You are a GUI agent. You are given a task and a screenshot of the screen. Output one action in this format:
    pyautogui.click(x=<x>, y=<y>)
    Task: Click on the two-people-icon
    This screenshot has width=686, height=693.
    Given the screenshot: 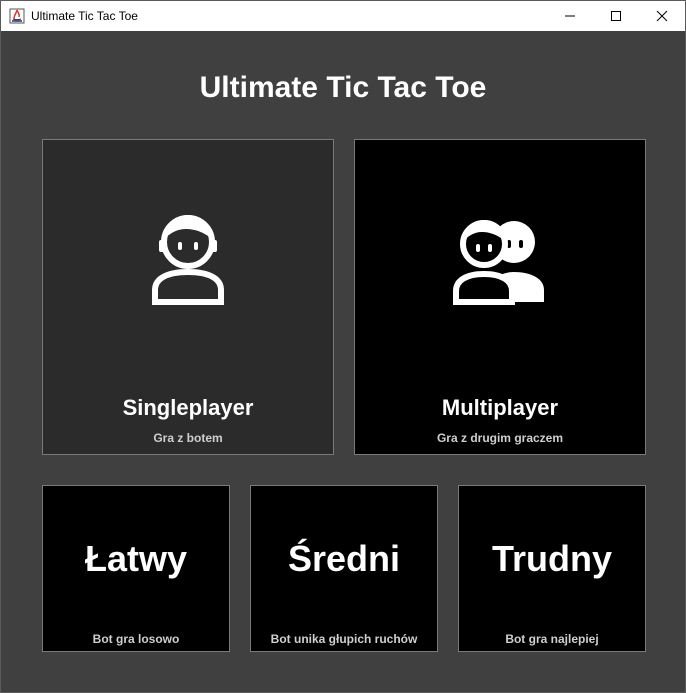 What is the action you would take?
    pyautogui.click(x=498, y=262)
    